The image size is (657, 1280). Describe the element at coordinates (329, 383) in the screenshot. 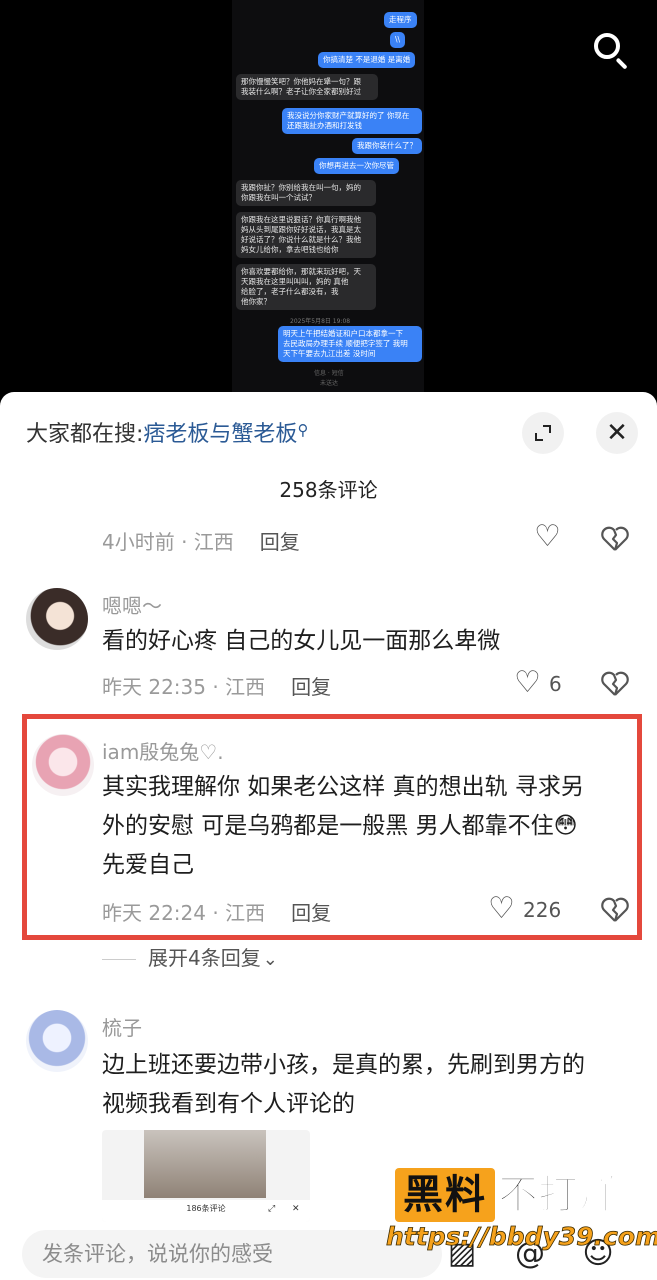

I see `chat-footer: 未送达` at that location.